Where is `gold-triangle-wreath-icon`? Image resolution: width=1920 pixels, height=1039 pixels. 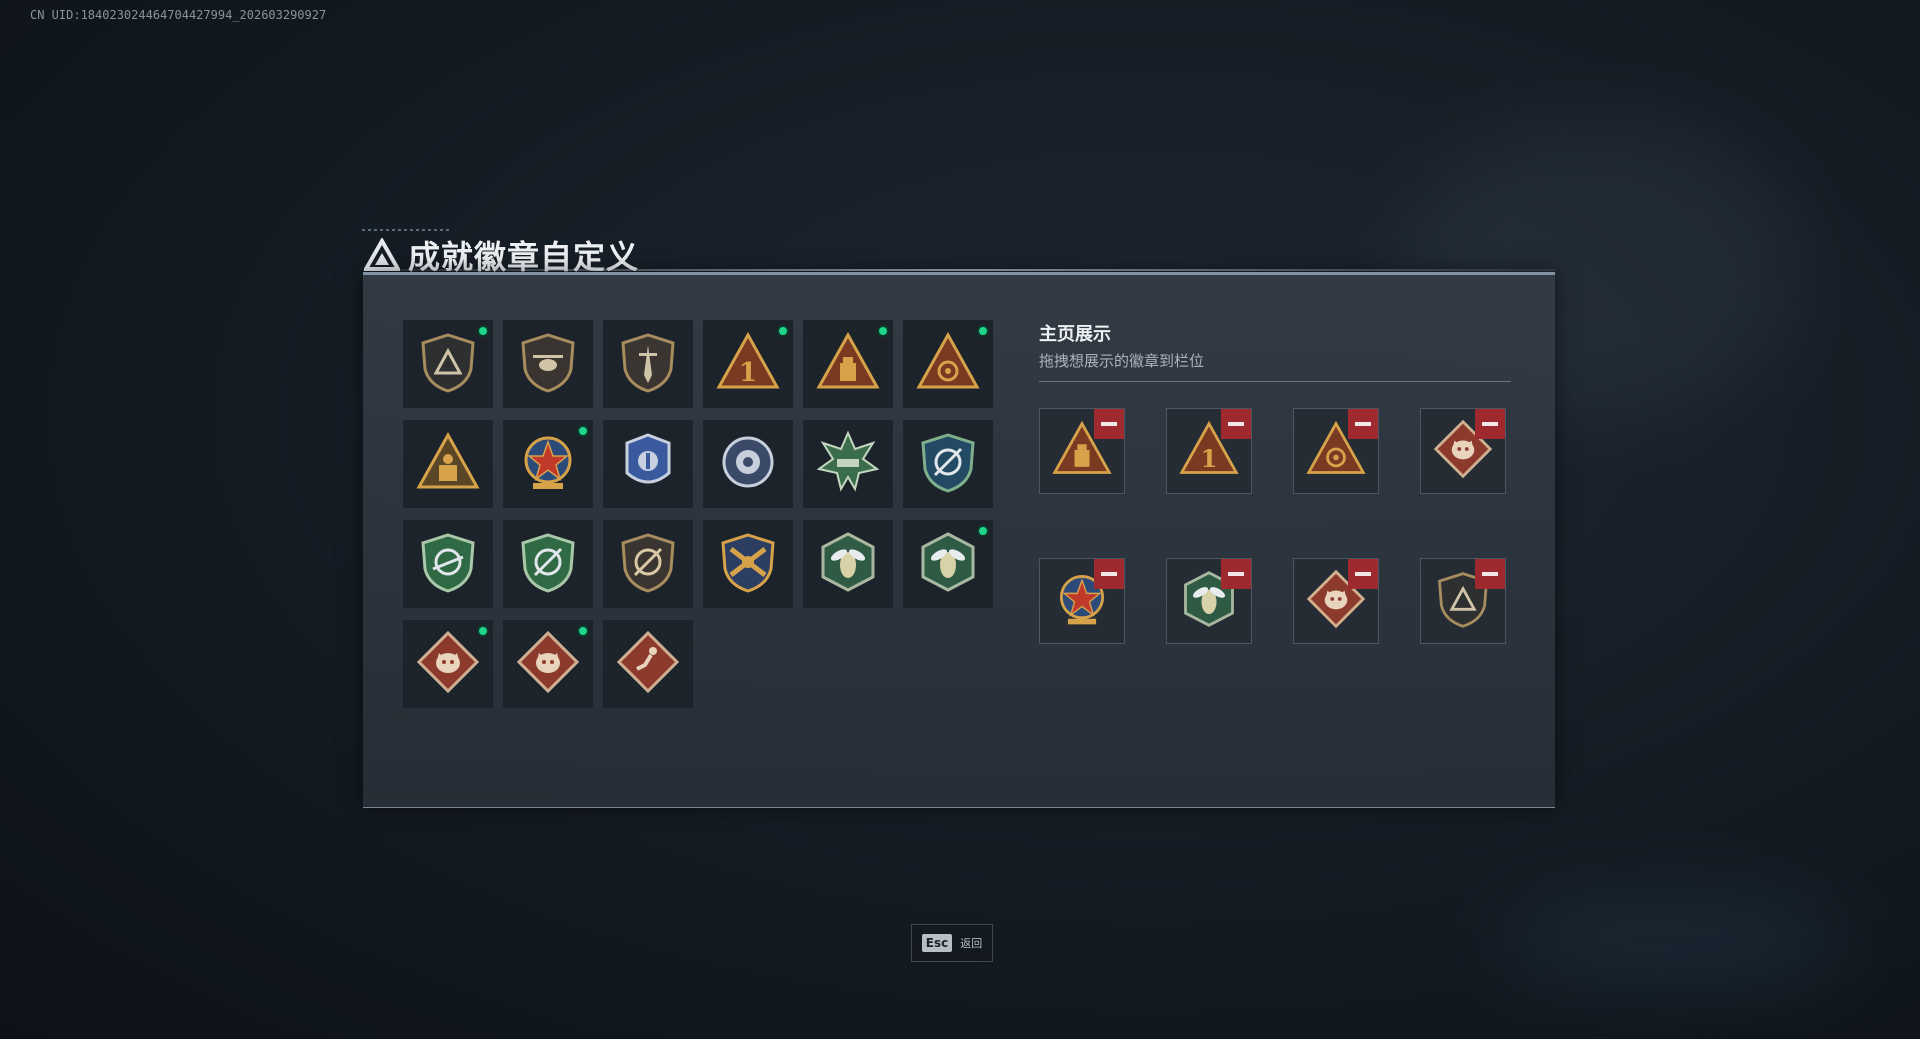 gold-triangle-wreath-icon is located at coordinates (948, 364).